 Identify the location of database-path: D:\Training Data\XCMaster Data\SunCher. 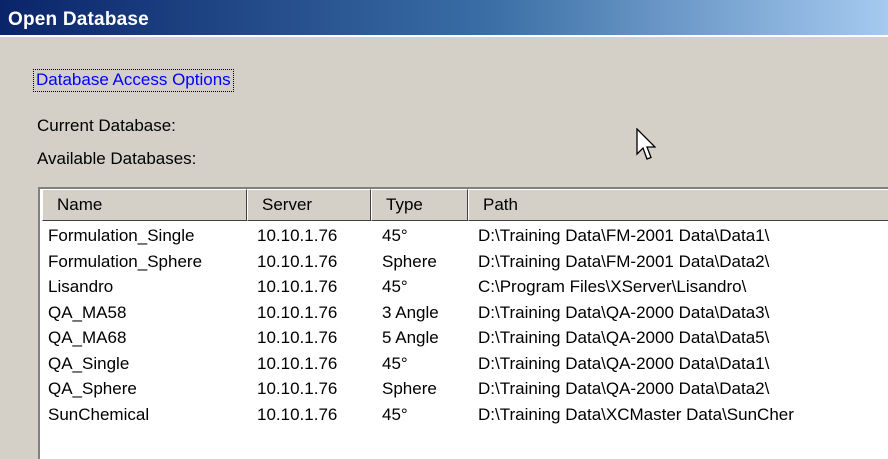
(636, 414).